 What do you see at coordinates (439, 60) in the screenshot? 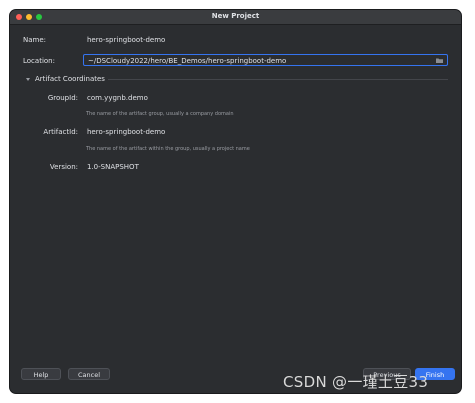
I see `folder-icon` at bounding box center [439, 60].